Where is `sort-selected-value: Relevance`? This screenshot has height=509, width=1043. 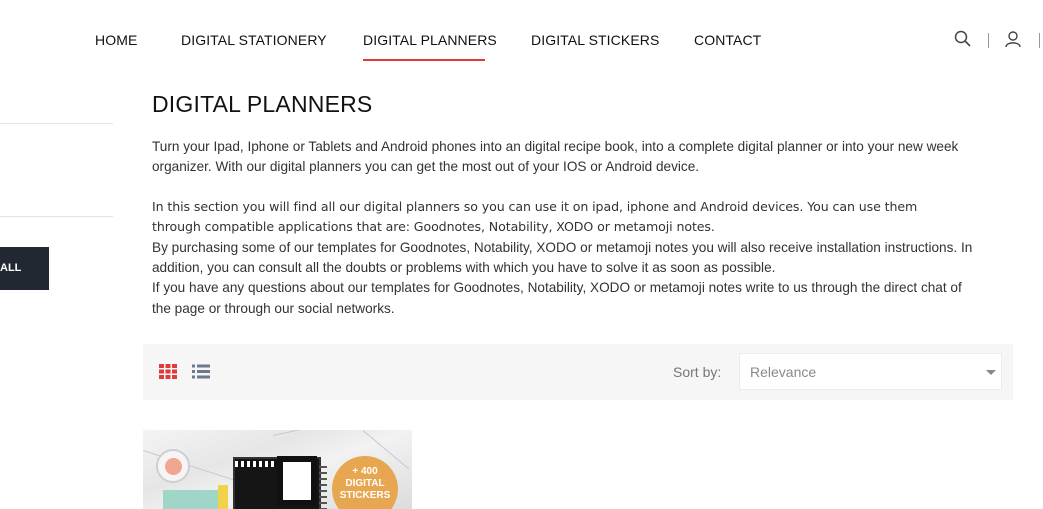
sort-selected-value: Relevance is located at coordinates (783, 372).